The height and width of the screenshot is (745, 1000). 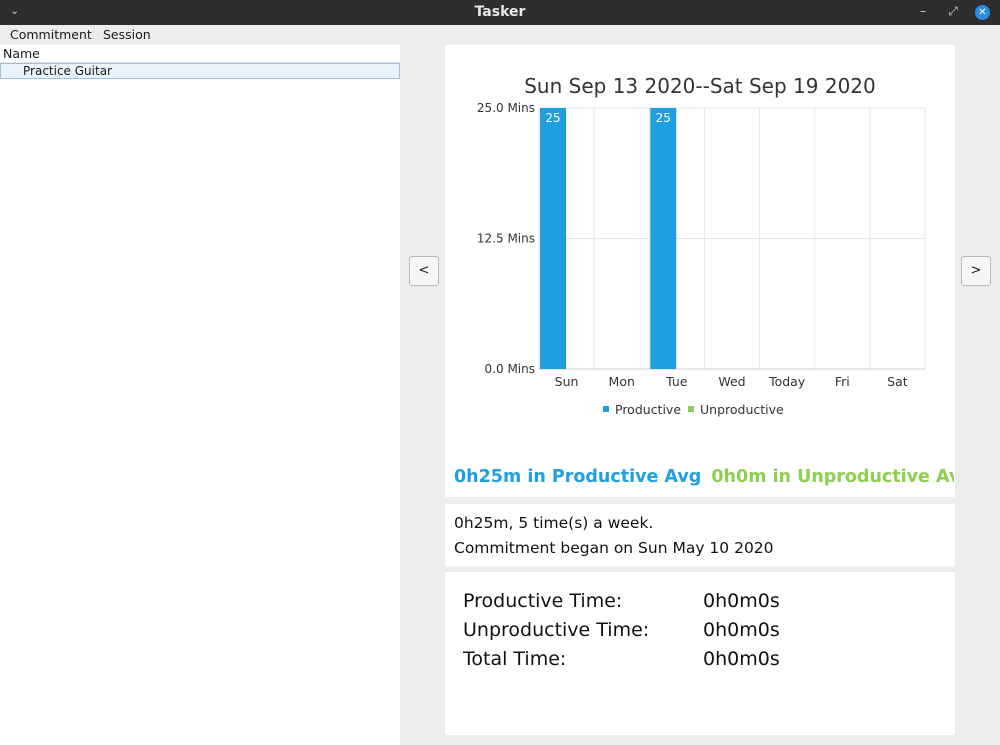 I want to click on menu-bar: Commitment Session, so click(x=500, y=35).